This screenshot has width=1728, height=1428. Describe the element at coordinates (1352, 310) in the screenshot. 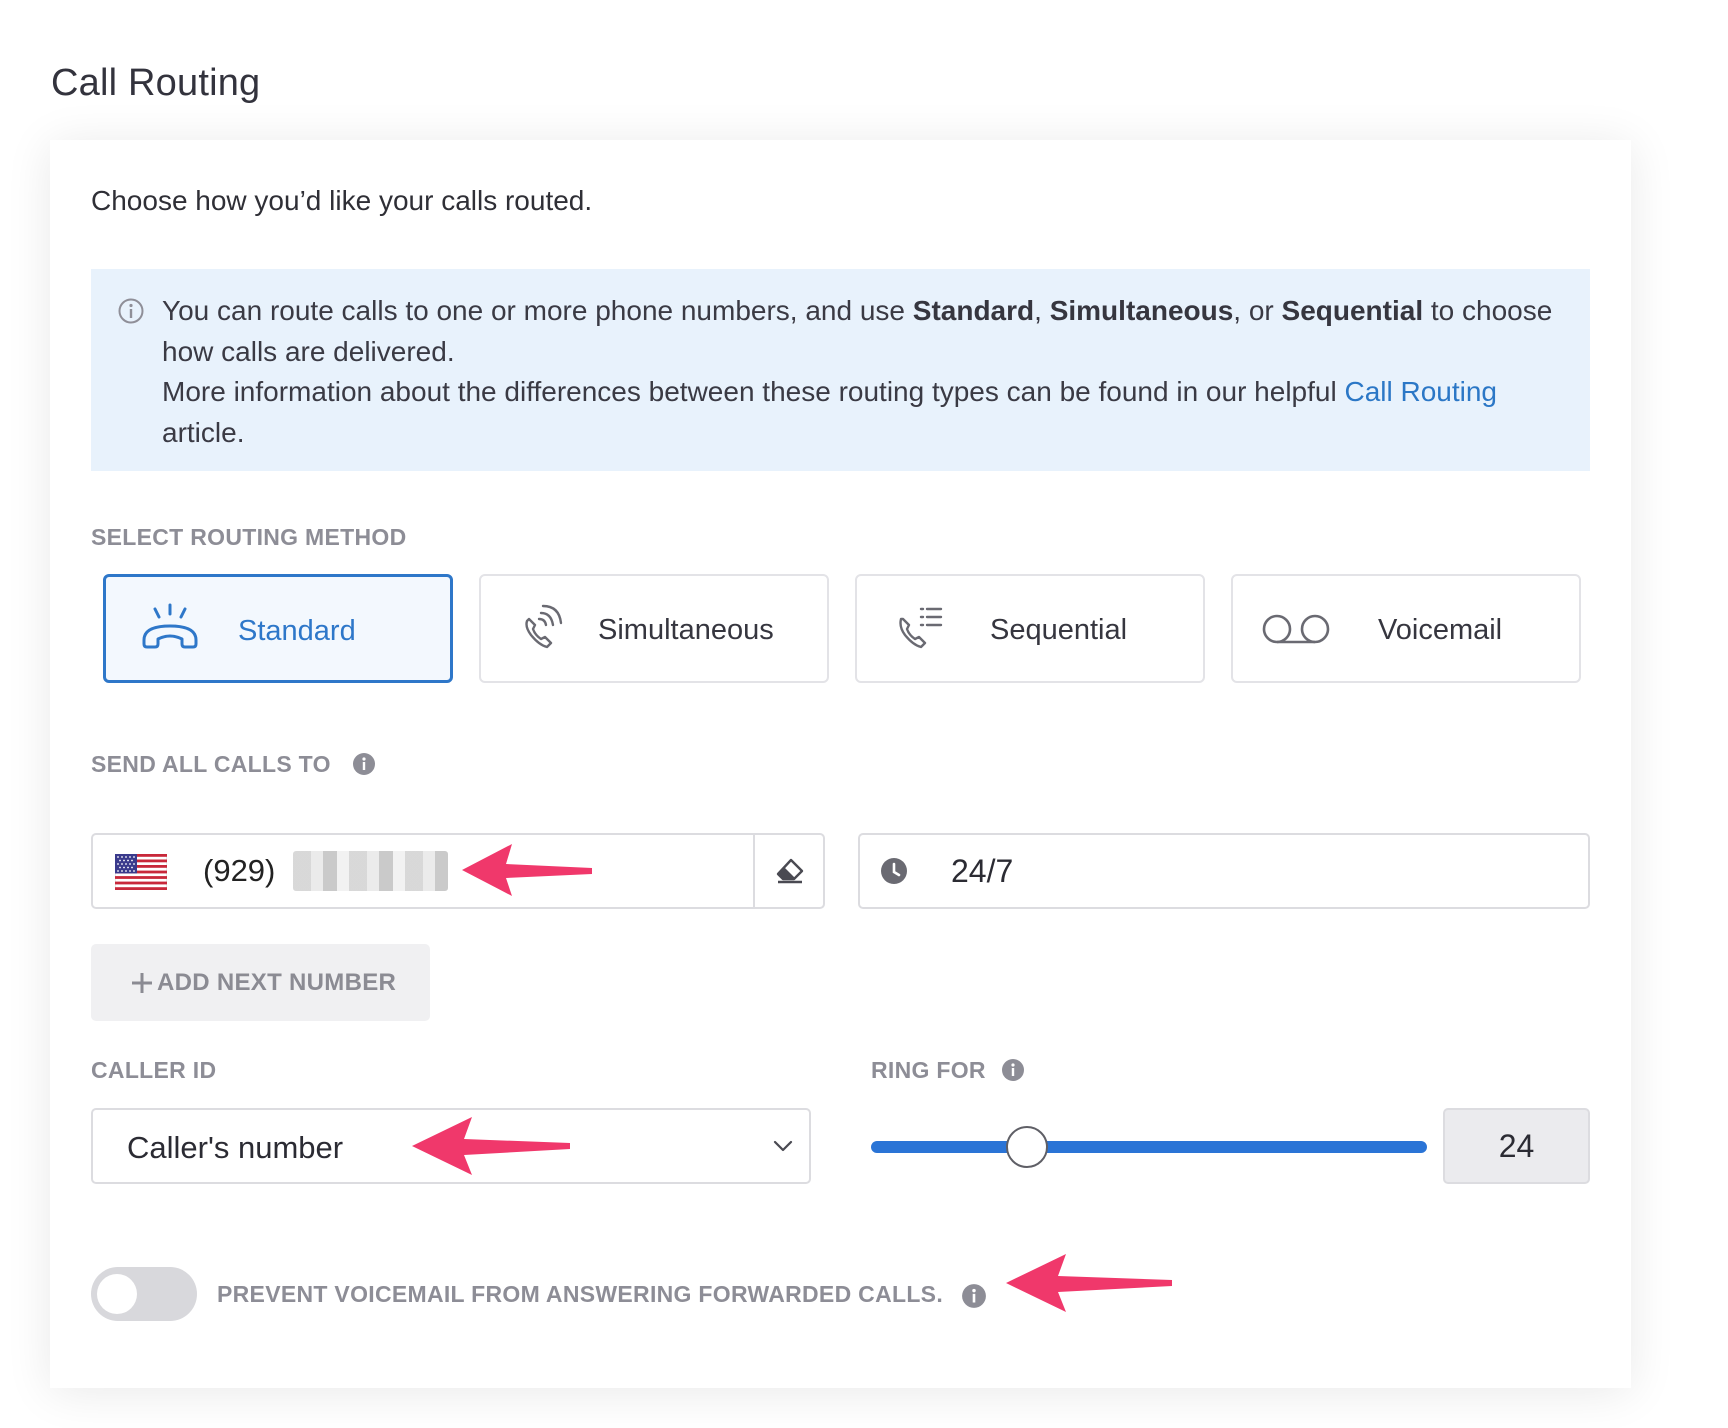

I see `info-sequential: Sequential` at that location.